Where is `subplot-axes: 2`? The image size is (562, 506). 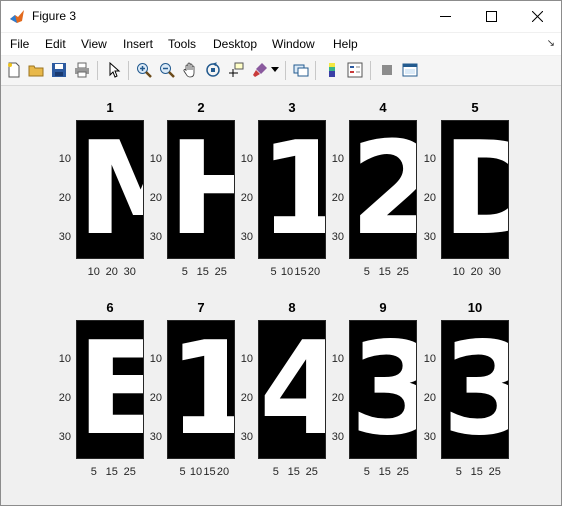 subplot-axes: 2 is located at coordinates (383, 189).